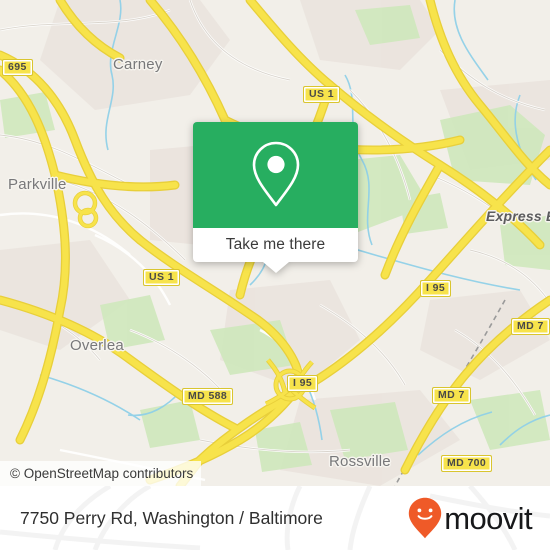 The height and width of the screenshot is (550, 550). Describe the element at coordinates (436, 288) in the screenshot. I see `shield-i-95-east: I 95` at that location.